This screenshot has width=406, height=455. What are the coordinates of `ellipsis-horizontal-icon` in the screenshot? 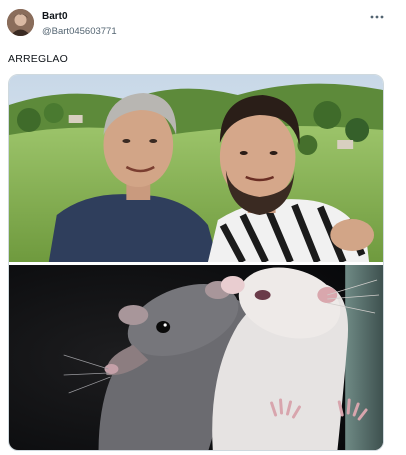 It's located at (377, 17).